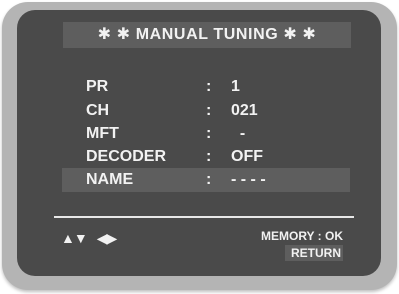 The image size is (399, 294). I want to click on divider, so click(204, 217).